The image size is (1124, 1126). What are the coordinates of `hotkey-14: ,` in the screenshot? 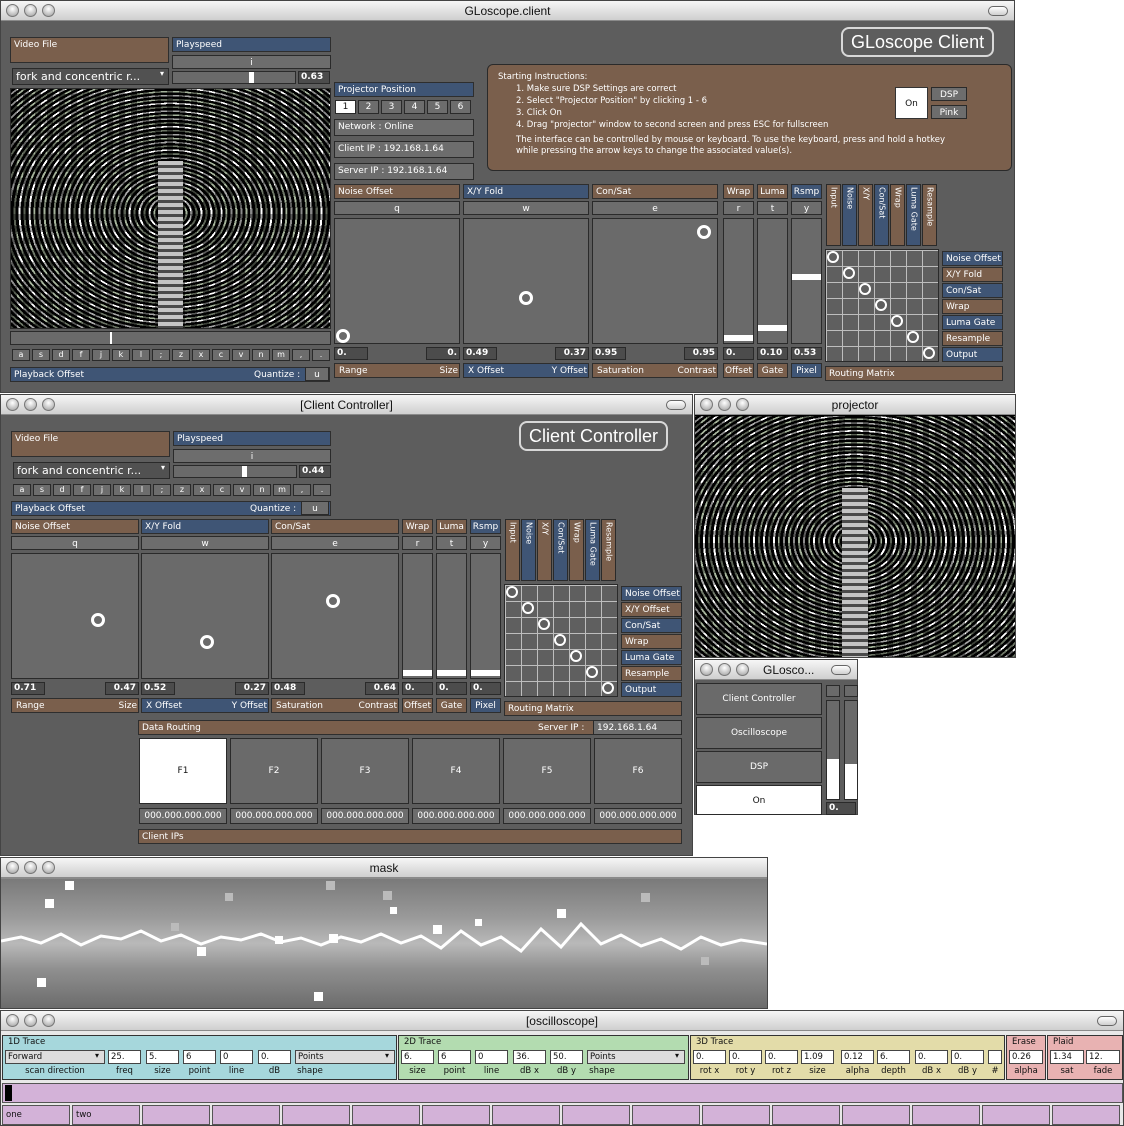 It's located at (302, 490).